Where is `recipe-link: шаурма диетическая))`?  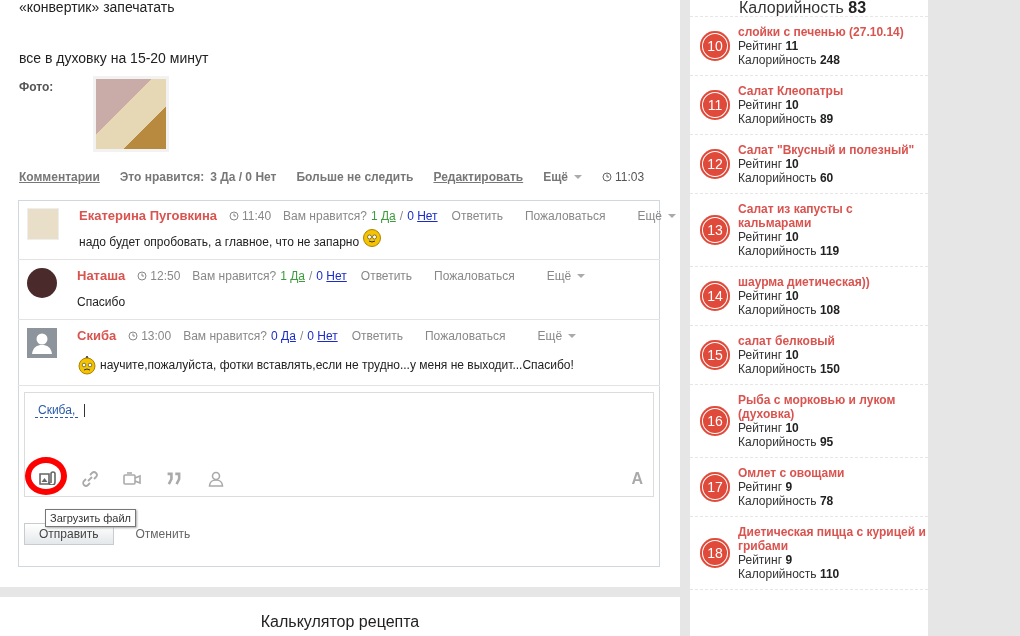
recipe-link: шаурма диетическая)) is located at coordinates (804, 282).